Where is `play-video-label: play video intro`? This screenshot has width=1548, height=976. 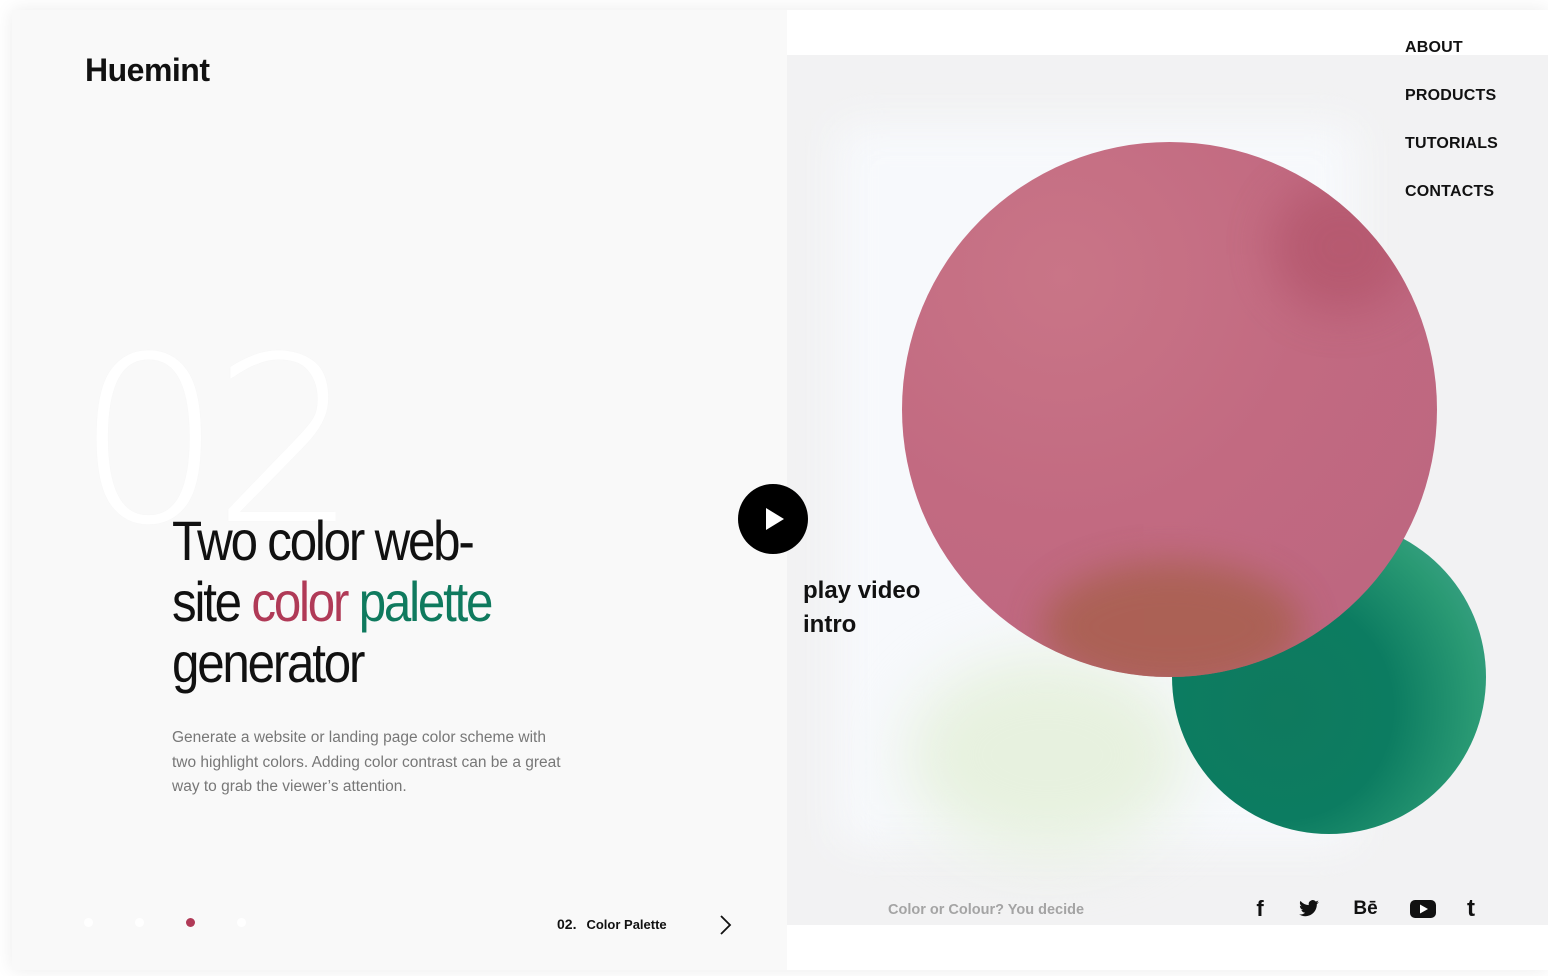
play-video-label: play video intro is located at coordinates (861, 608).